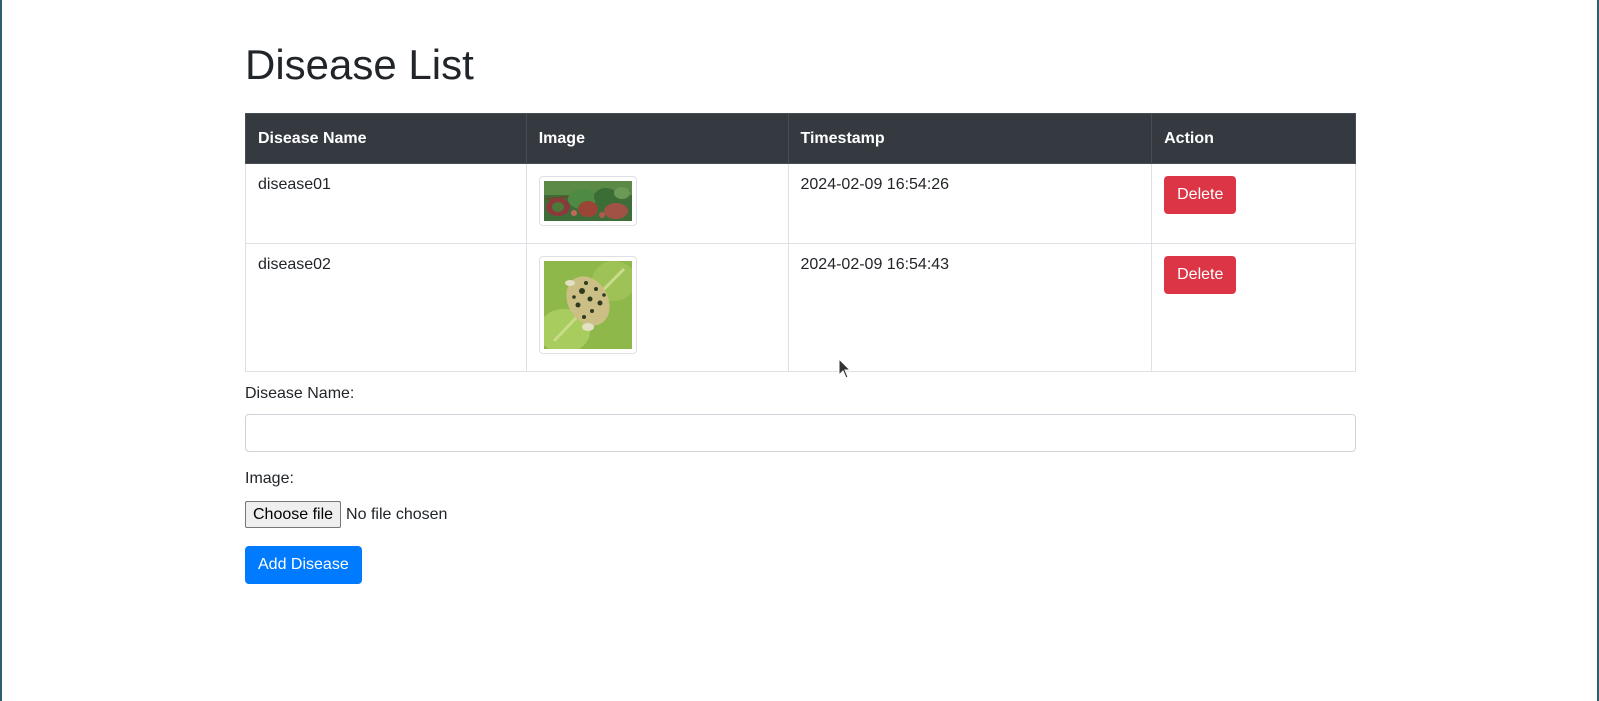 This screenshot has height=701, width=1599. Describe the element at coordinates (845, 368) in the screenshot. I see `mouse-cursor-icon` at that location.